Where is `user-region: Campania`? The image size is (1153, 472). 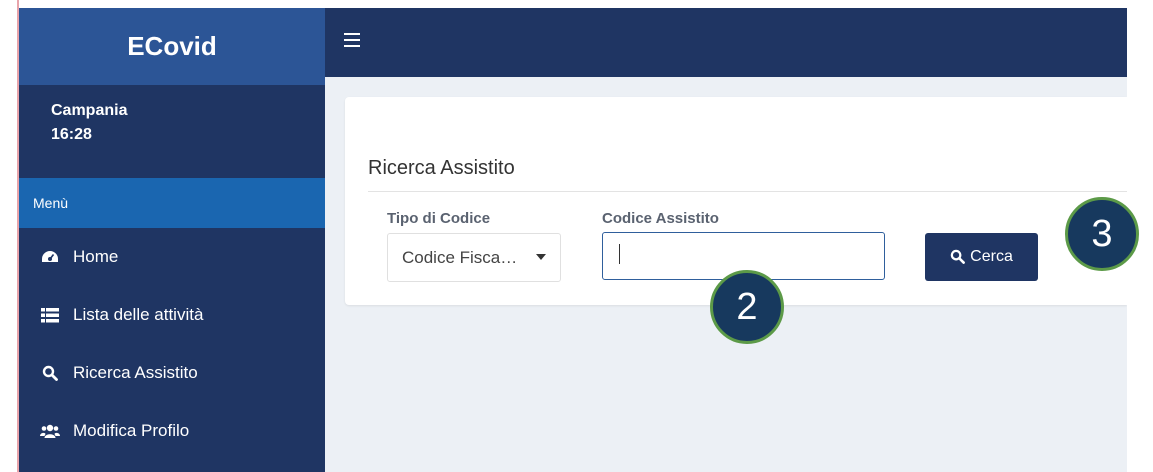
user-region: Campania is located at coordinates (89, 110).